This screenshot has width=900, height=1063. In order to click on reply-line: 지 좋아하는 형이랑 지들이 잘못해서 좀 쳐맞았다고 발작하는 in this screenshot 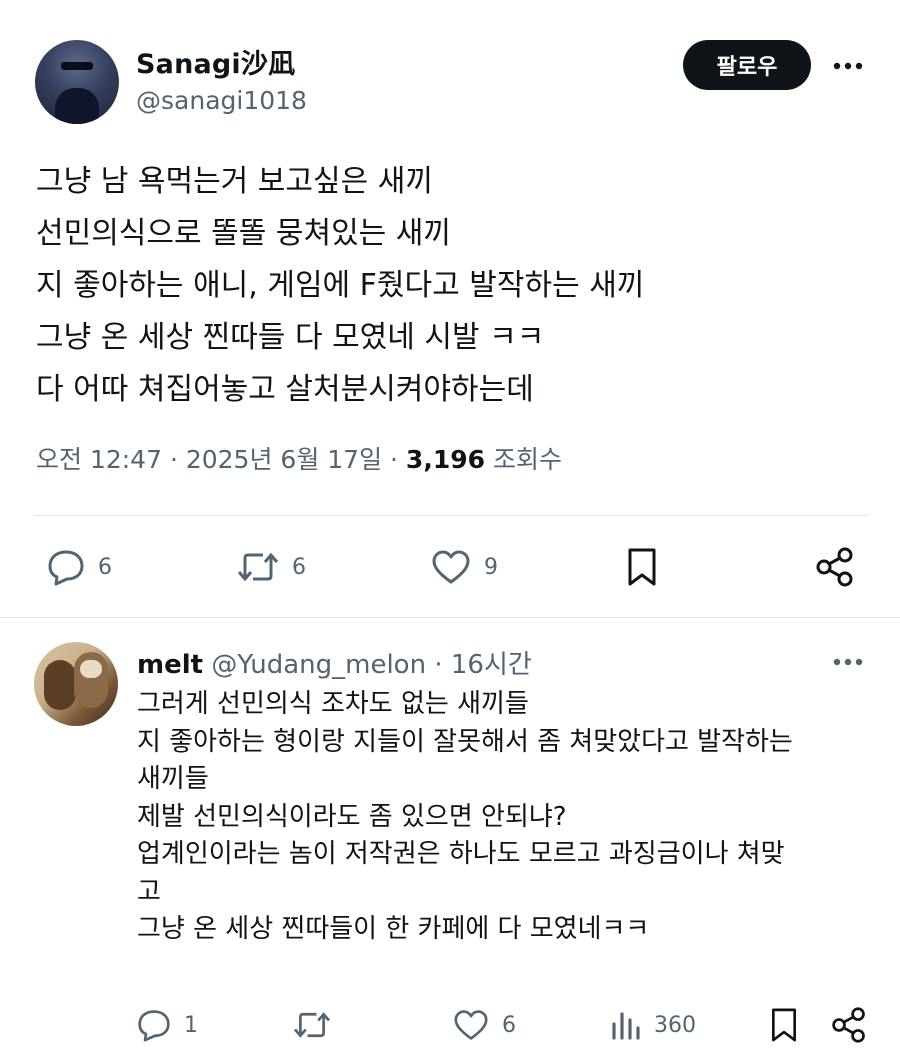, I will do `click(465, 741)`.